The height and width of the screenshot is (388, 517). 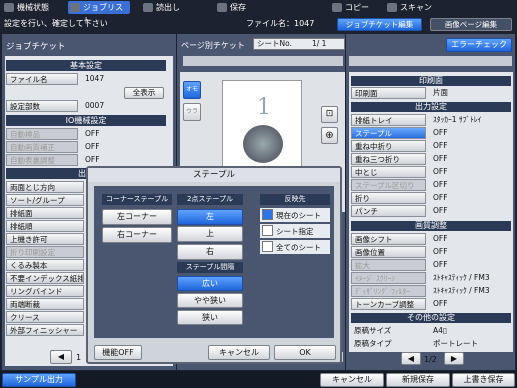 What do you see at coordinates (295, 231) in the screenshot?
I see `reflect-sheet-spec-option: シート指定` at bounding box center [295, 231].